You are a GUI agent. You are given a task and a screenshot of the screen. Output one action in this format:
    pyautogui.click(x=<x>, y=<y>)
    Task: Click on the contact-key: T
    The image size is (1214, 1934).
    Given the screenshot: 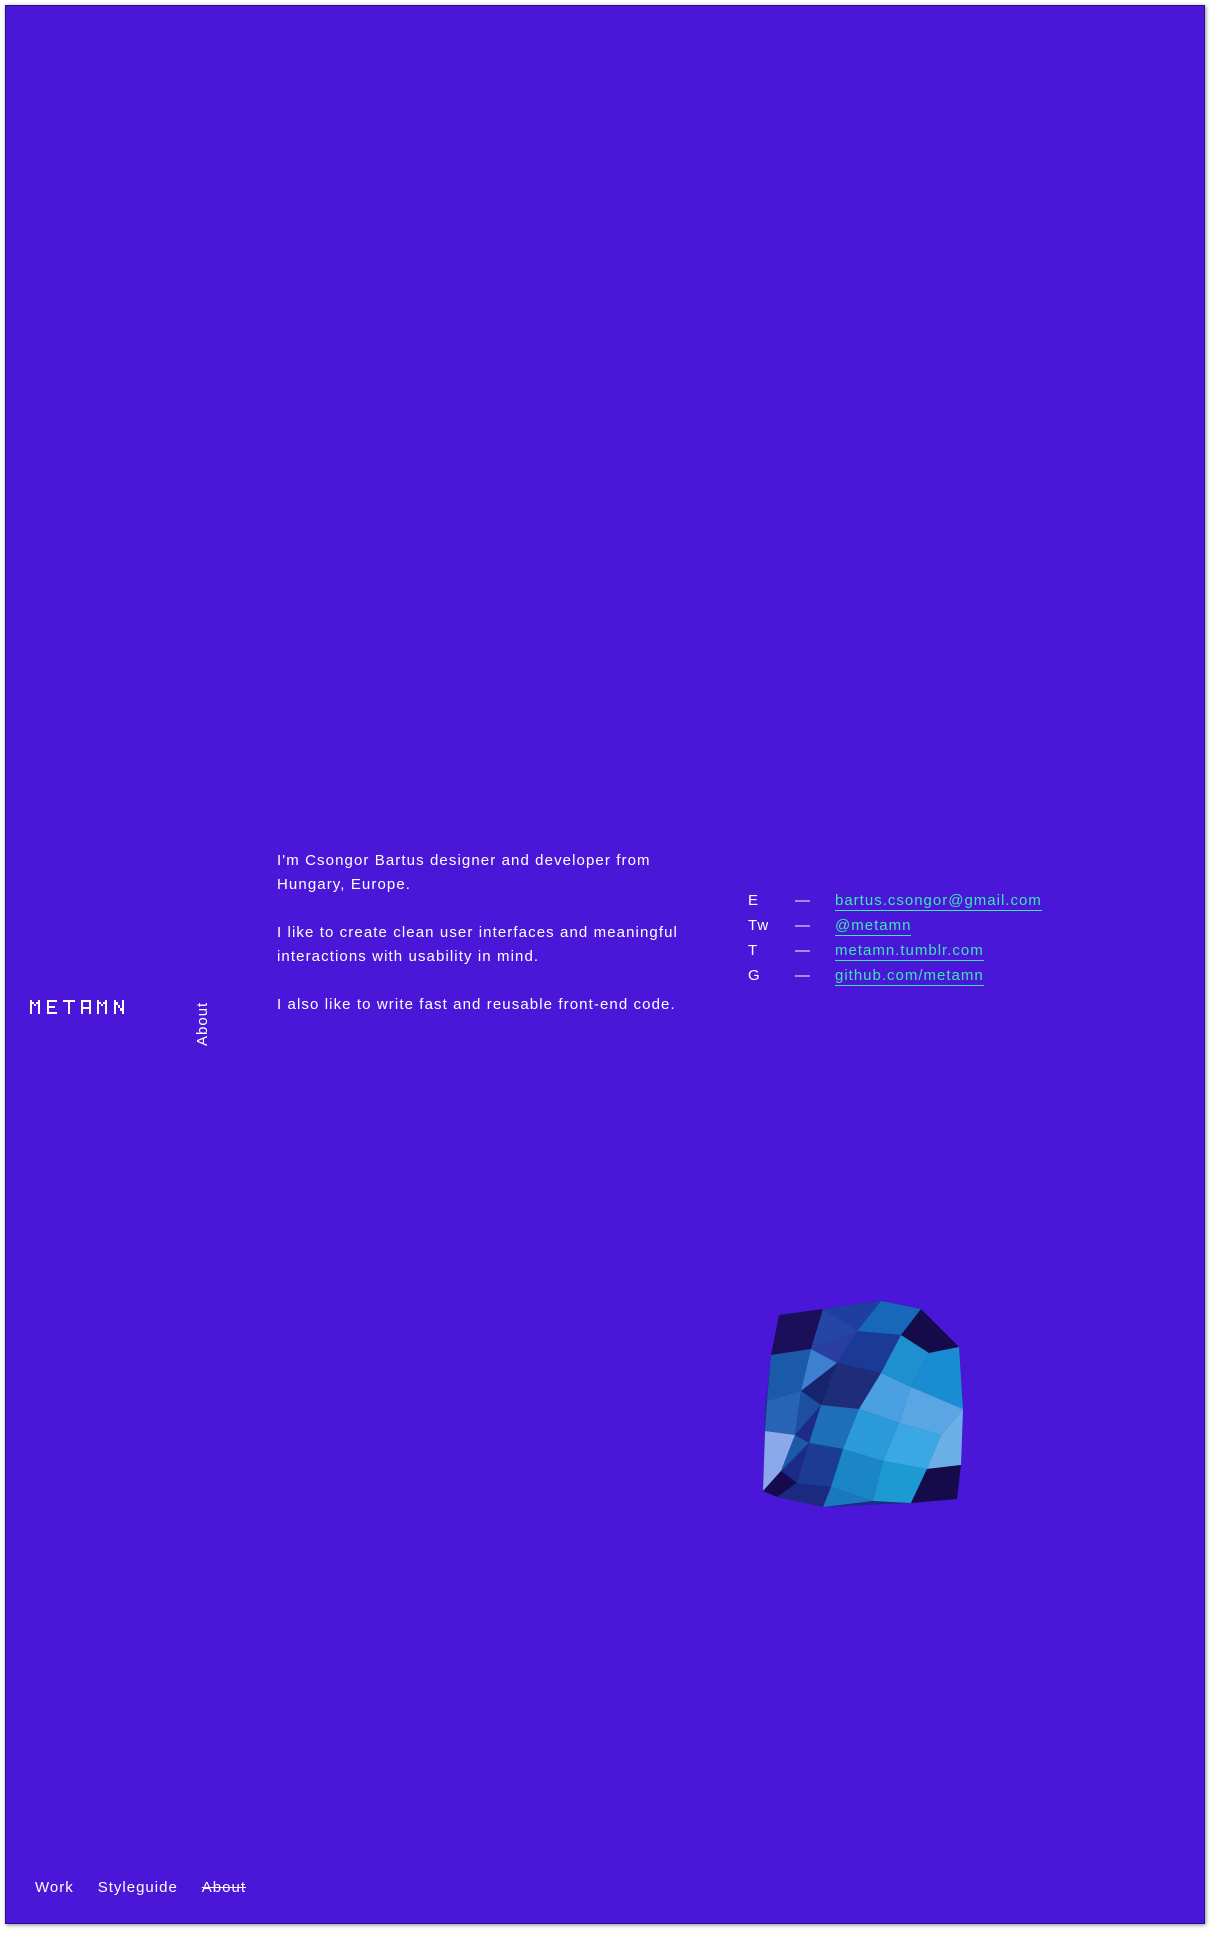 What is the action you would take?
    pyautogui.click(x=753, y=950)
    